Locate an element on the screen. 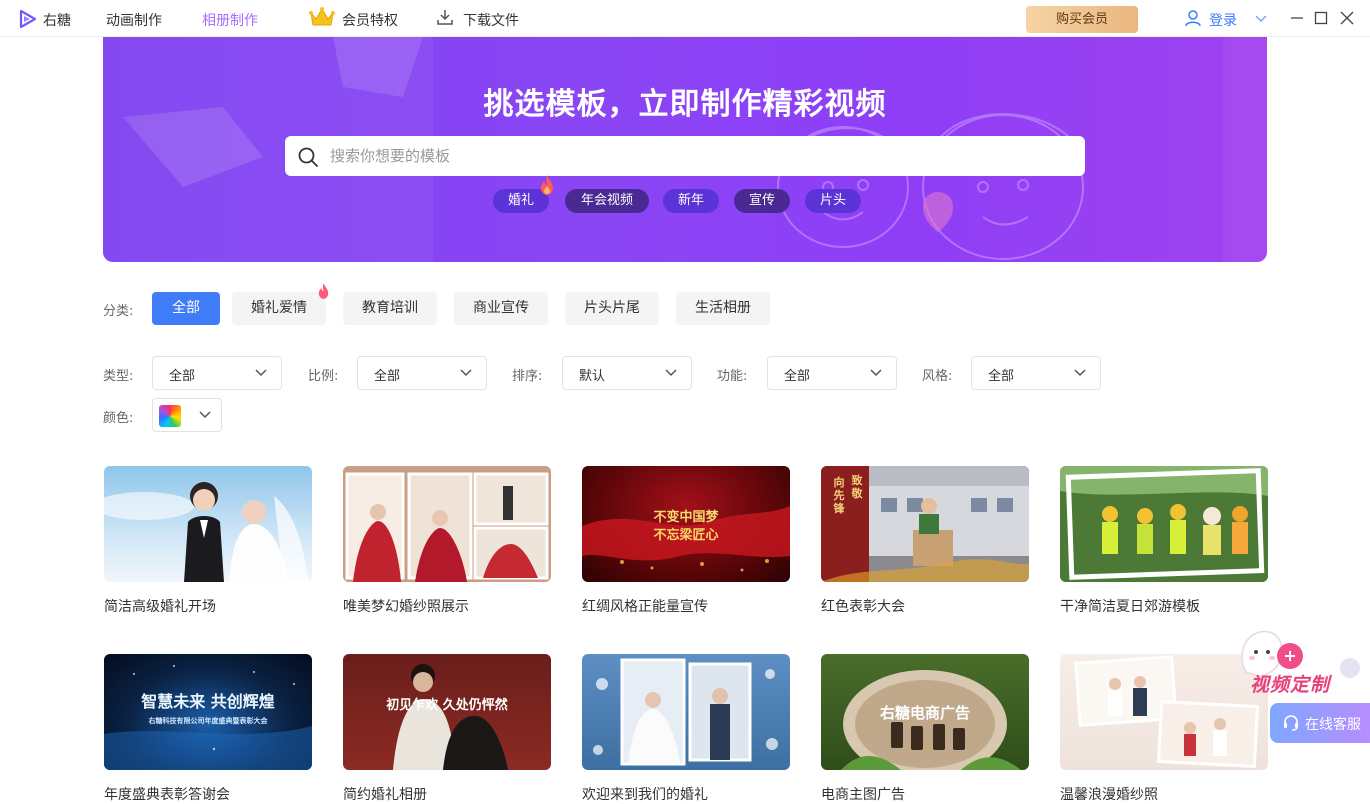 Image resolution: width=1370 pixels, height=804 pixels. ratio-value: 全部 is located at coordinates (387, 376).